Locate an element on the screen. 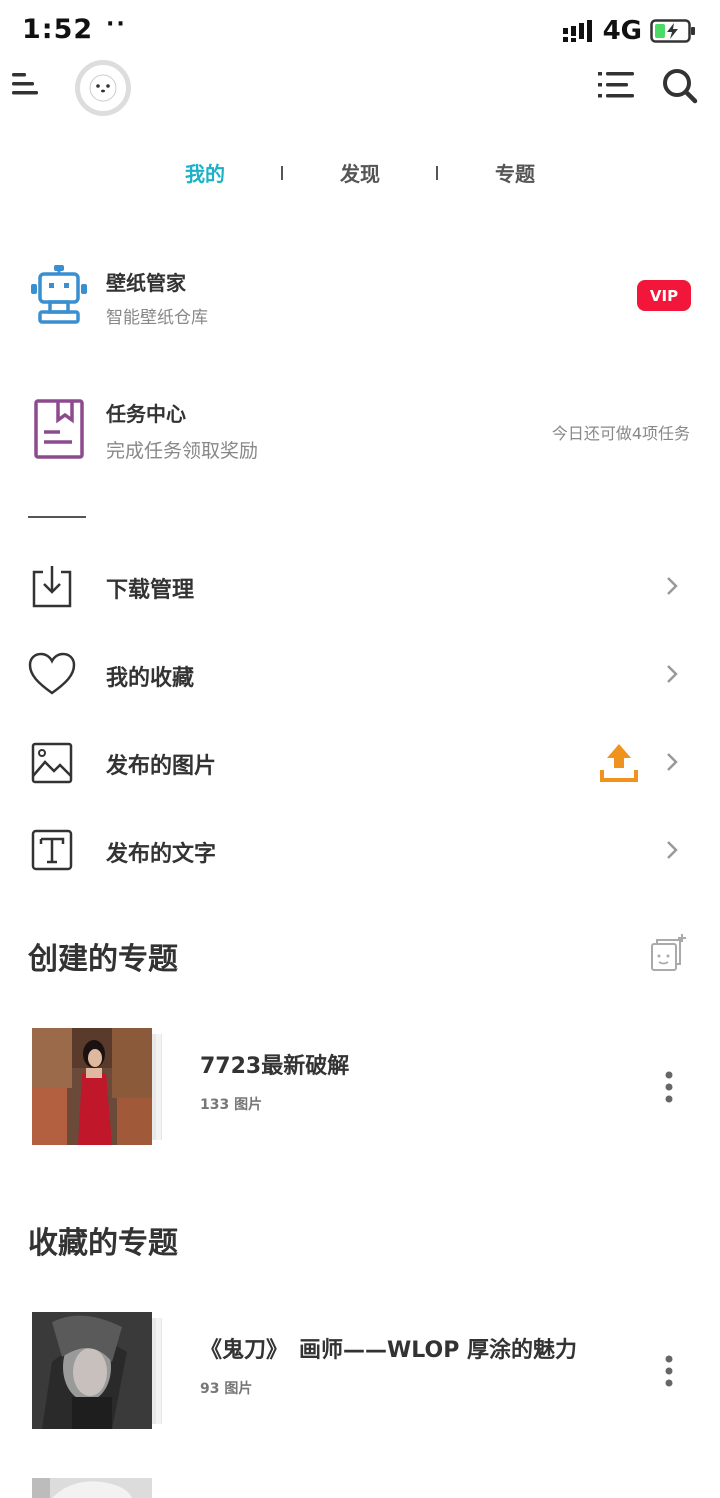 The width and height of the screenshot is (720, 1498). battery-charging-icon is located at coordinates (672, 31).